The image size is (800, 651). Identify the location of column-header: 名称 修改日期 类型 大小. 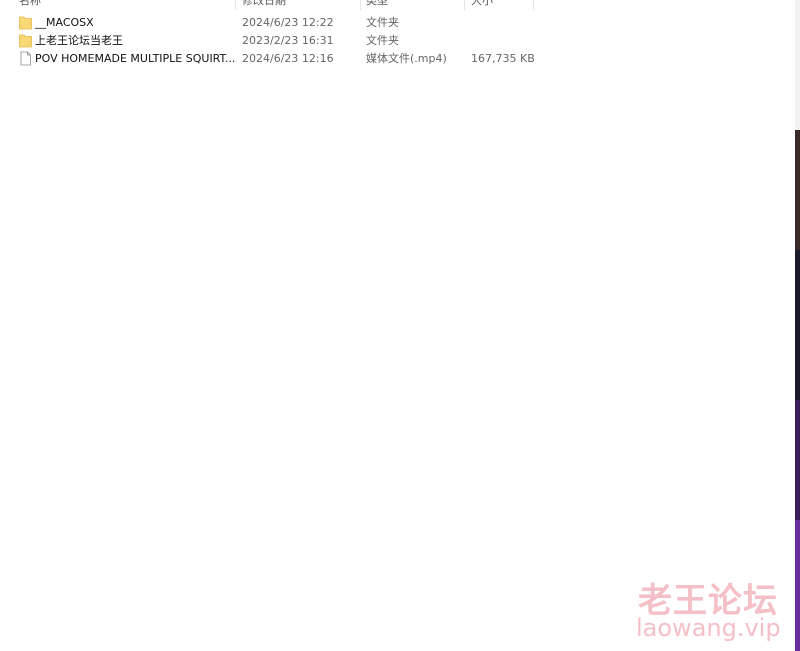
(397, 5).